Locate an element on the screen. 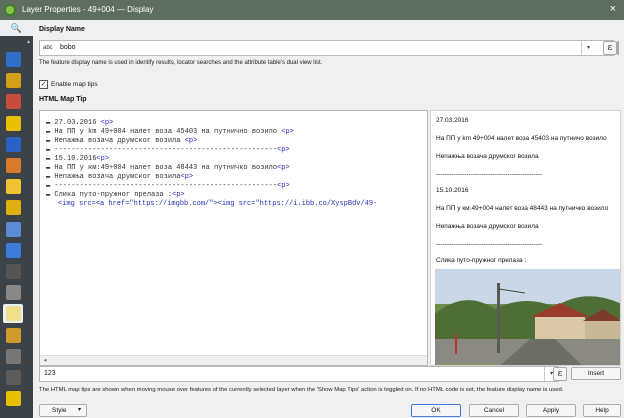 This screenshot has height=418, width=624. 3d-view-icon is located at coordinates (13, 165).